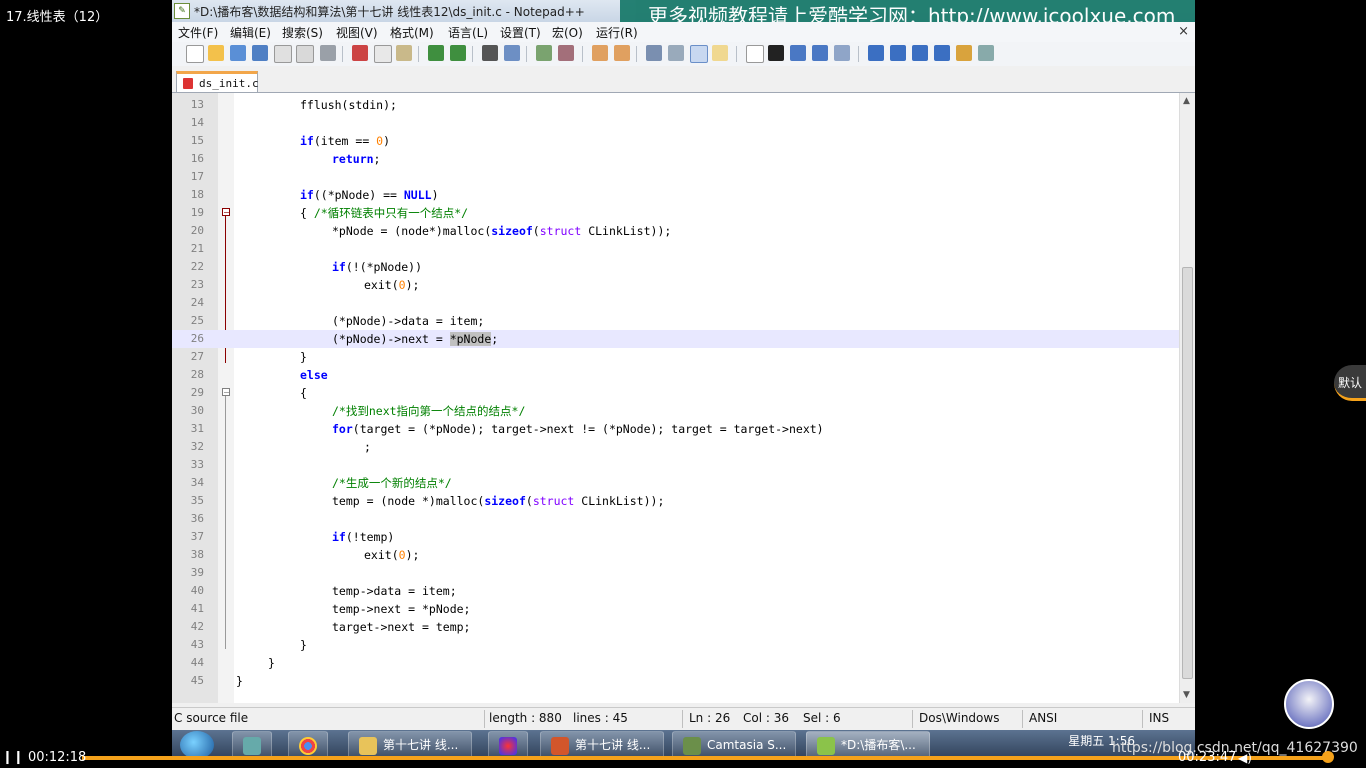 This screenshot has height=768, width=1366. I want to click on collapse-icon, so click(876, 53).